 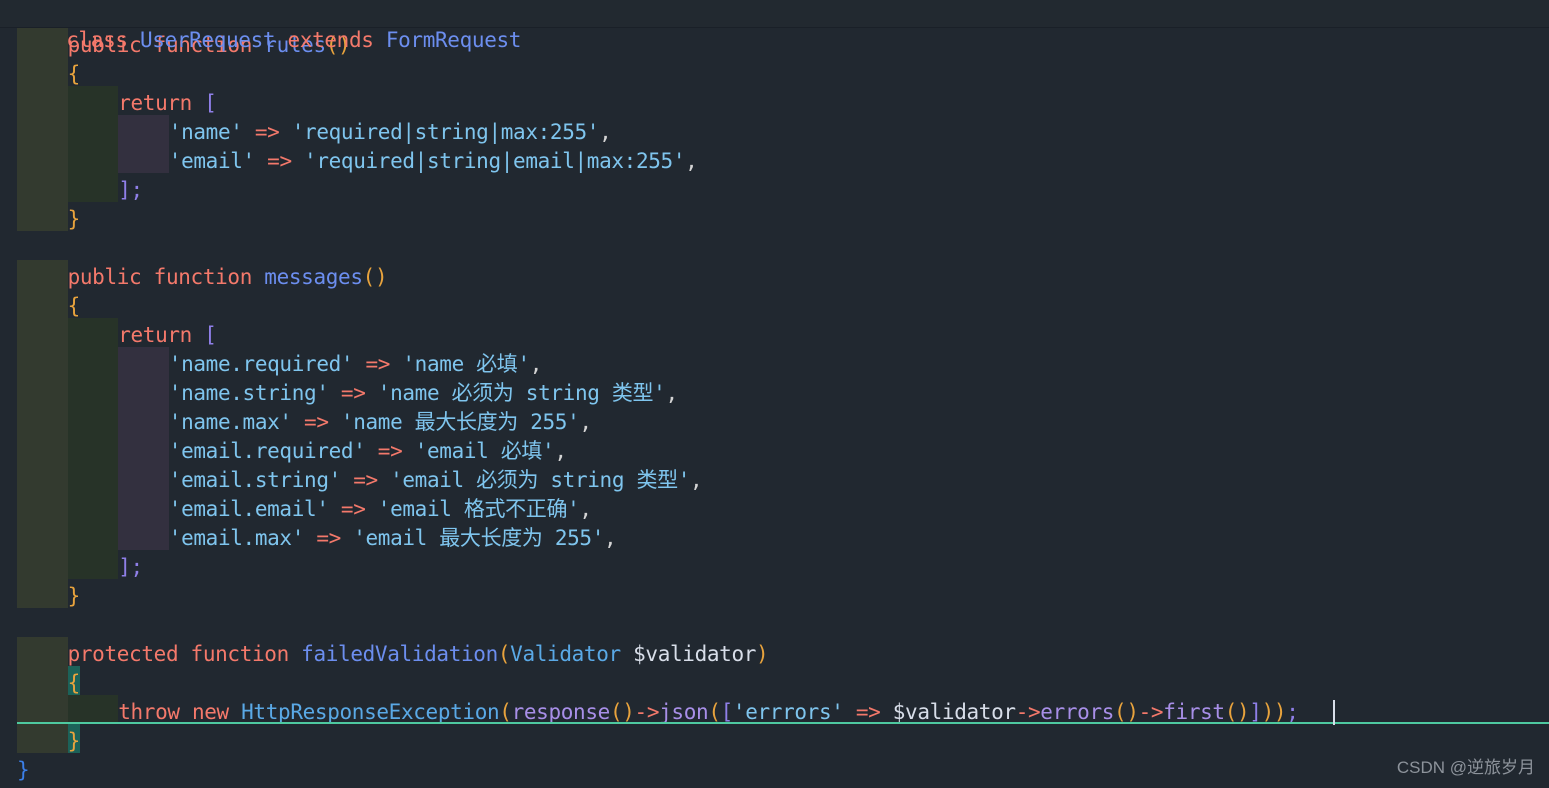 What do you see at coordinates (213, 40) in the screenshot?
I see `token-type: UserRequest` at bounding box center [213, 40].